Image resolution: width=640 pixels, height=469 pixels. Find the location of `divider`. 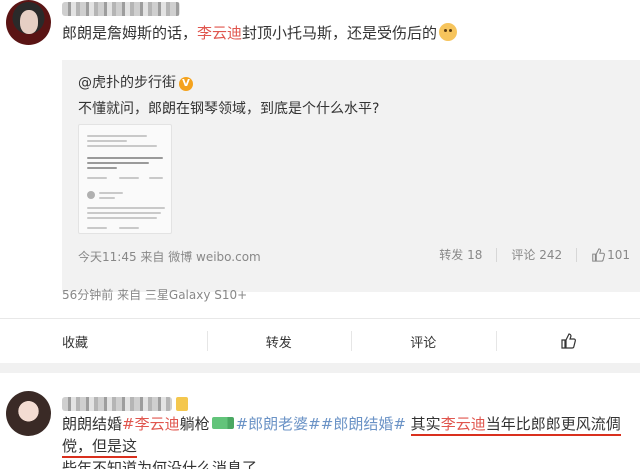

divider is located at coordinates (320, 368).